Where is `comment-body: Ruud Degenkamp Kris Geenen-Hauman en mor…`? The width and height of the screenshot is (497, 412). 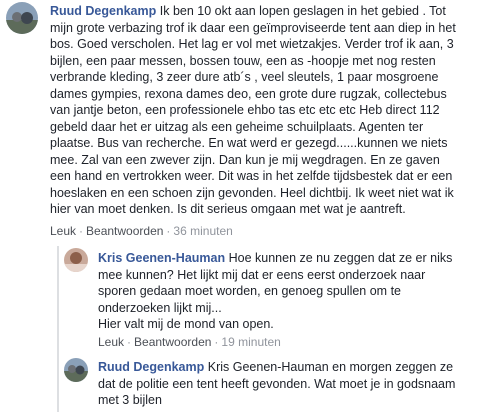
comment-body: Ruud Degenkamp Kris Geenen-Hauman en mor… is located at coordinates (294, 384).